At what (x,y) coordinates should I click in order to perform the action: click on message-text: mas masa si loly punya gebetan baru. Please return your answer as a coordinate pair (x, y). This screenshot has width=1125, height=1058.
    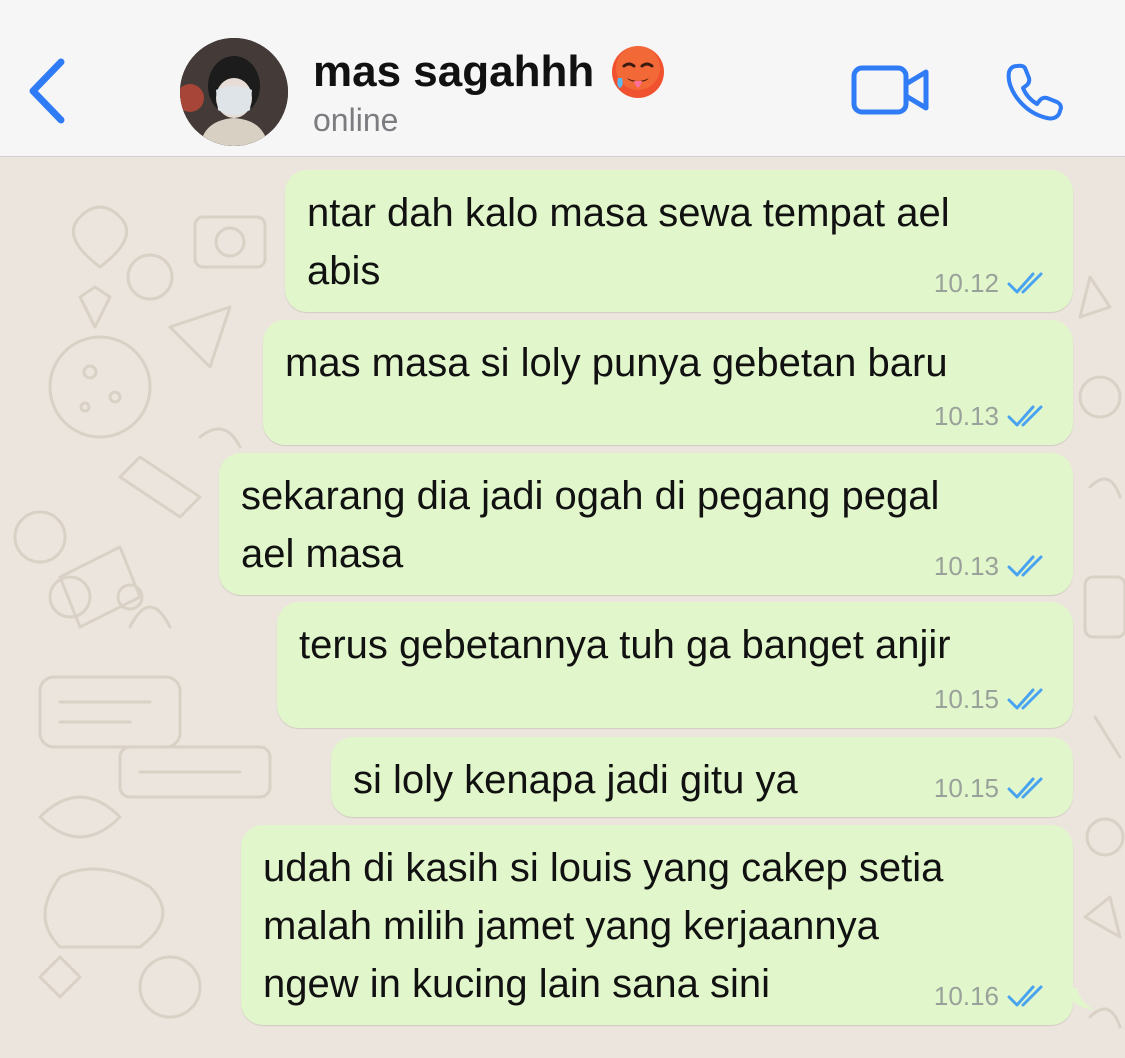
    Looking at the image, I should click on (616, 363).